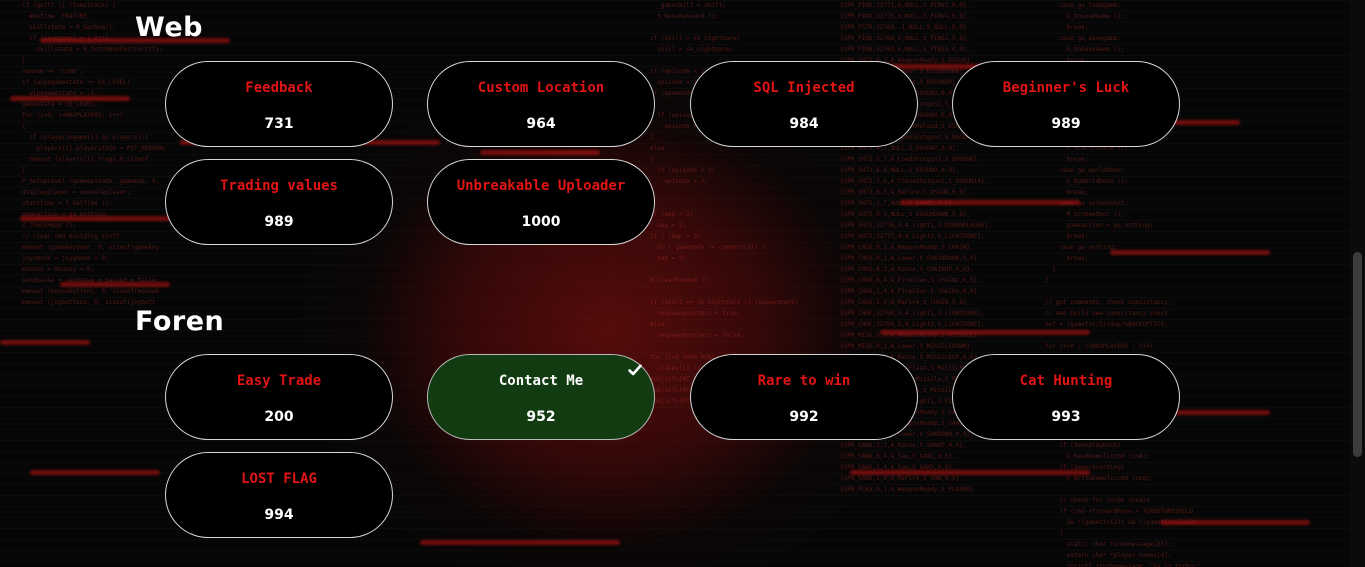  What do you see at coordinates (169, 27) in the screenshot?
I see `category-title-web: Web` at bounding box center [169, 27].